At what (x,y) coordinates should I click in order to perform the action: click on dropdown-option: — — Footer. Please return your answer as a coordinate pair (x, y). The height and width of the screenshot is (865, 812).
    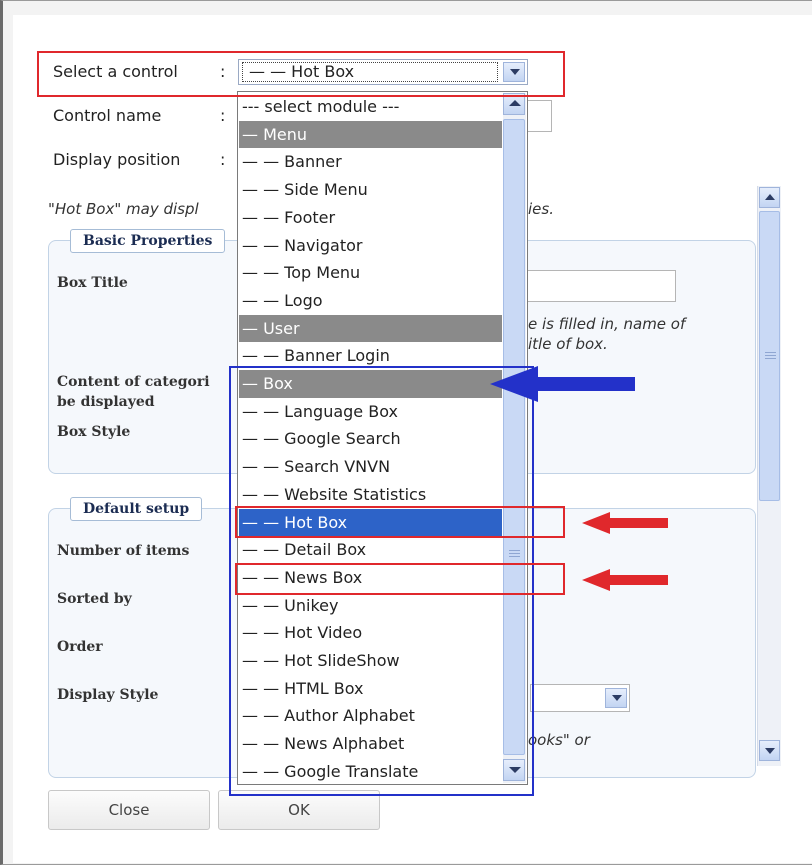
    Looking at the image, I should click on (370, 218).